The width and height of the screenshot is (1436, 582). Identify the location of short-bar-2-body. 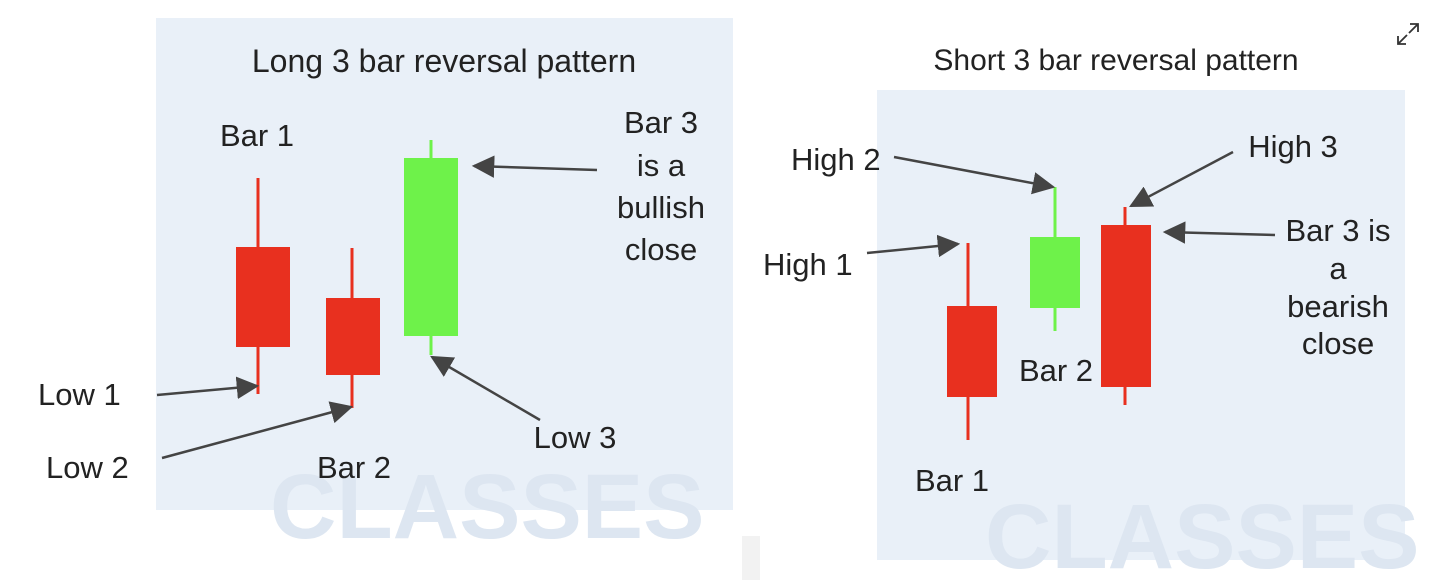
(1055, 272).